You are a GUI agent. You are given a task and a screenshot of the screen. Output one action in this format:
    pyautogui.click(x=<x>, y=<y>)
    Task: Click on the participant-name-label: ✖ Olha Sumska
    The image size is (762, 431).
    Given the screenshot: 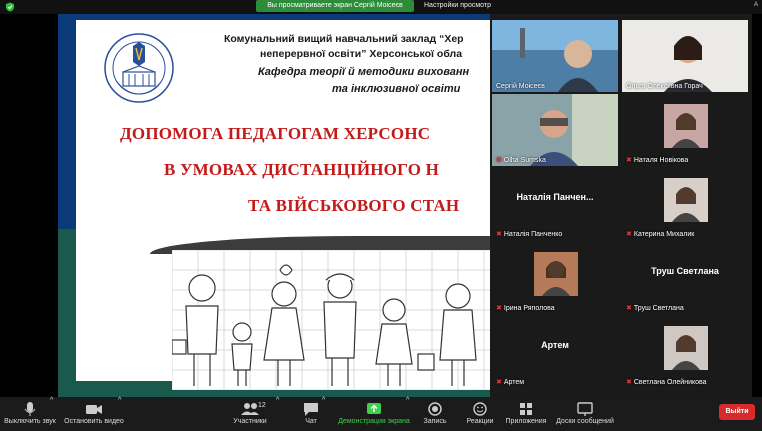 What is the action you would take?
    pyautogui.click(x=521, y=160)
    